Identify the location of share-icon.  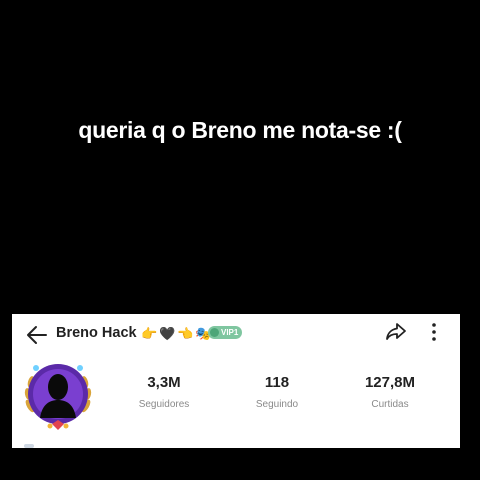
(396, 332).